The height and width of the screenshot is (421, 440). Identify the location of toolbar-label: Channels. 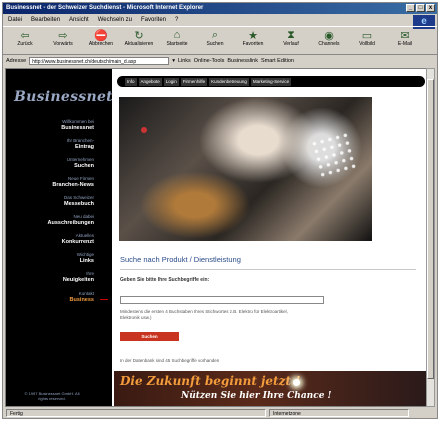
(329, 44).